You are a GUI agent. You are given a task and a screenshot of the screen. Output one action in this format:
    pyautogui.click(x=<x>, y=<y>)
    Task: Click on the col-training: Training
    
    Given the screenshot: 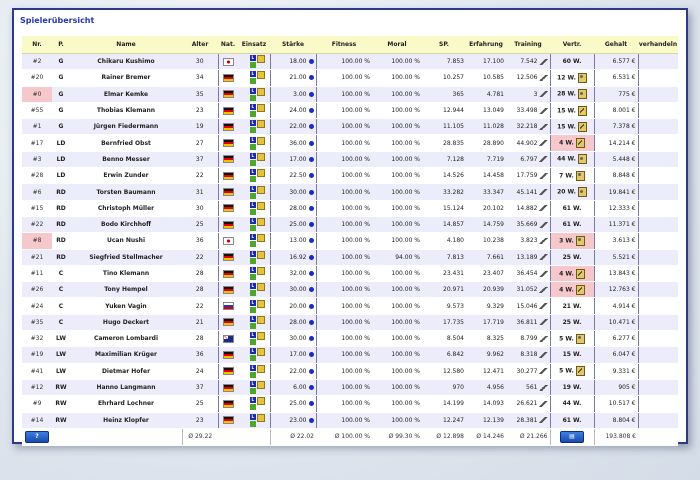 What is the action you would take?
    pyautogui.click(x=528, y=45)
    